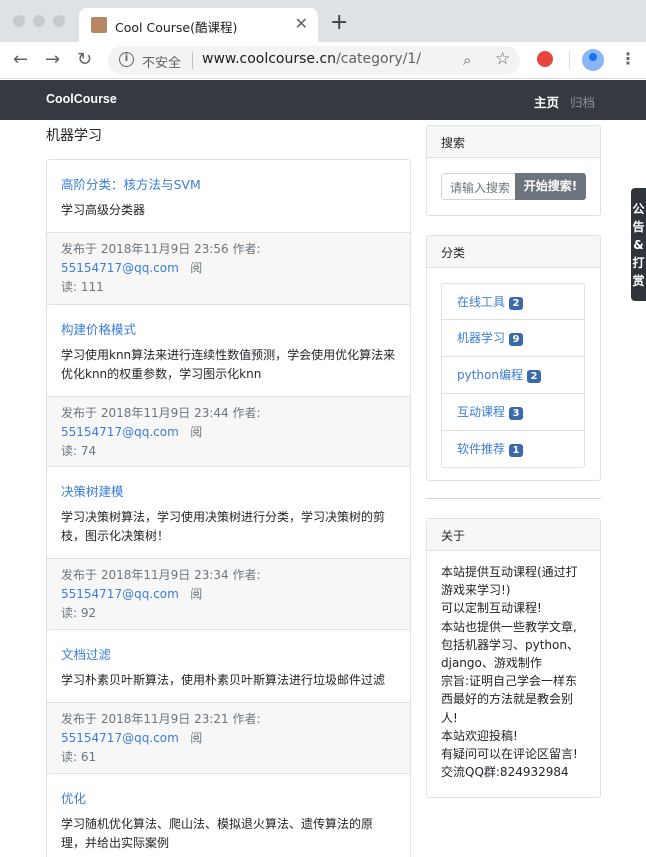  I want to click on search-input: 请输入搜索, so click(478, 186).